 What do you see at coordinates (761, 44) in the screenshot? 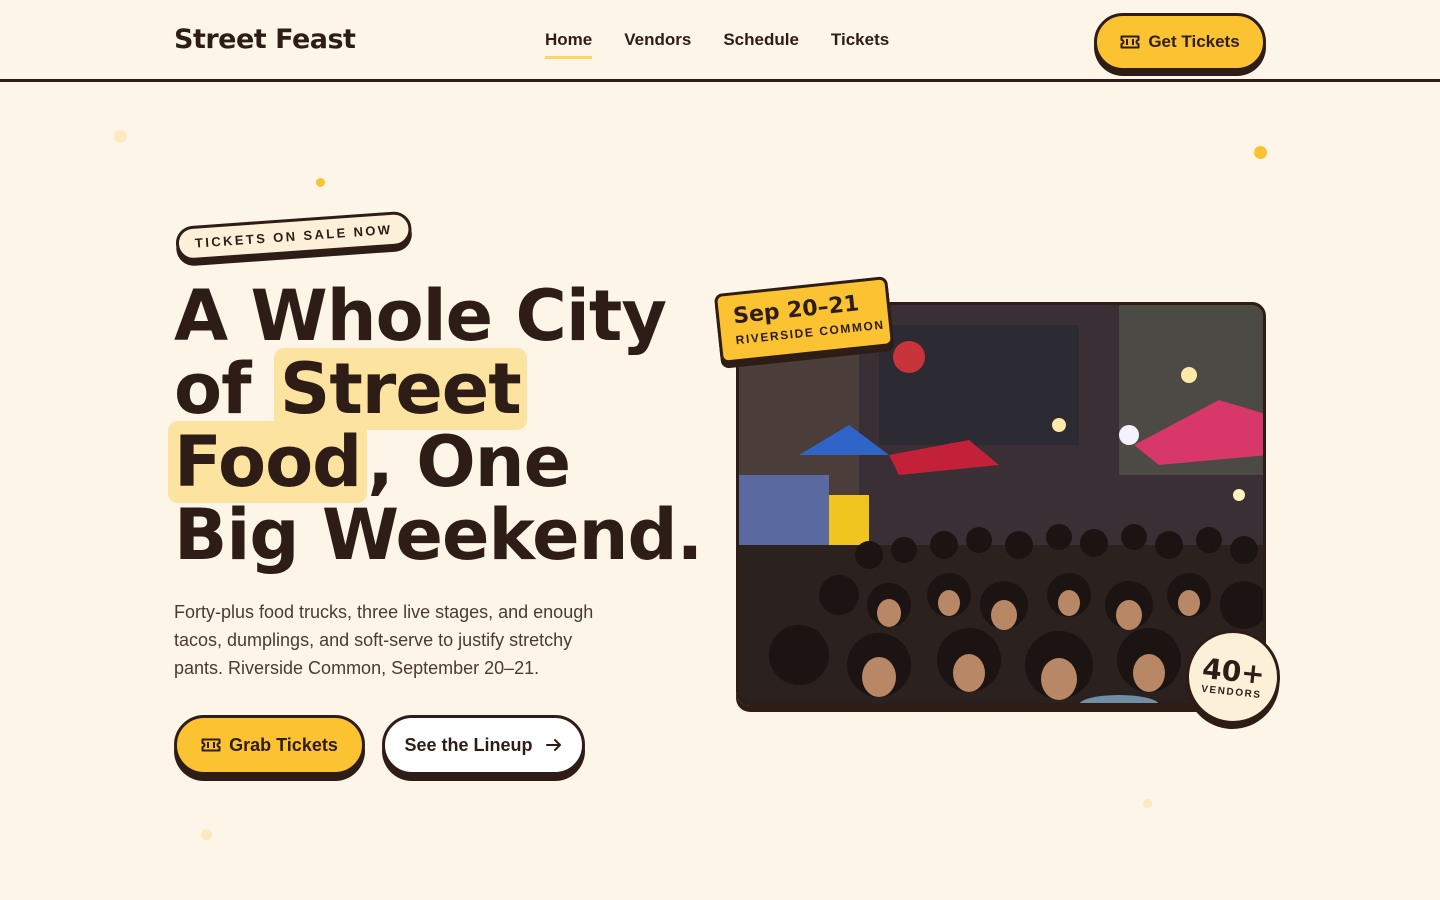
I see `nav-schedule: Schedule` at bounding box center [761, 44].